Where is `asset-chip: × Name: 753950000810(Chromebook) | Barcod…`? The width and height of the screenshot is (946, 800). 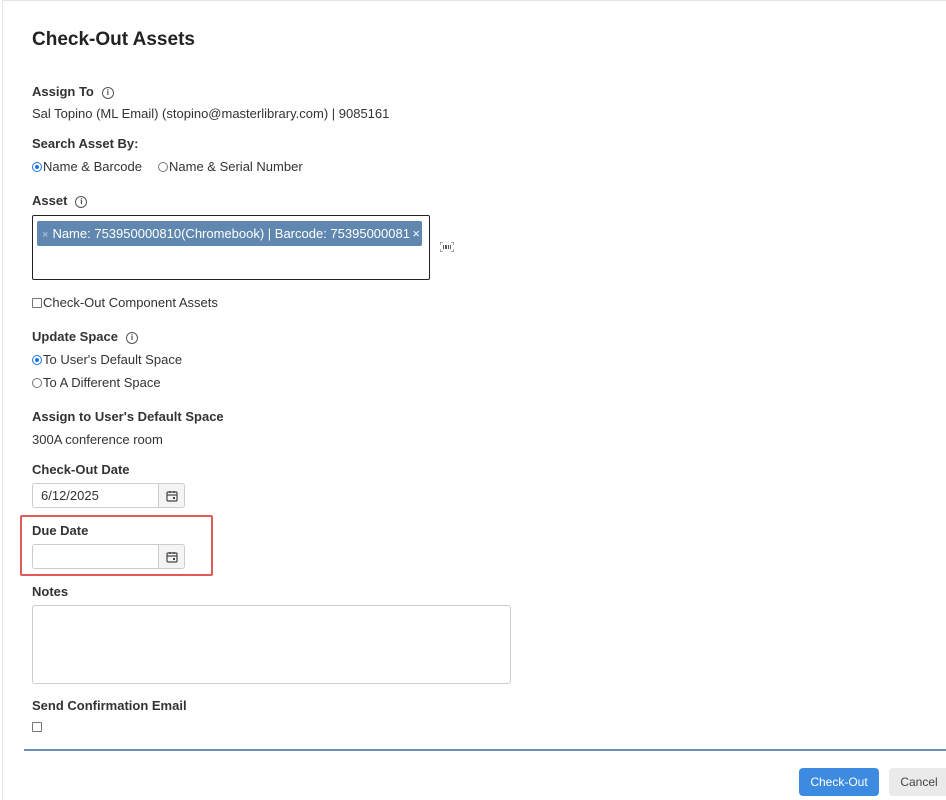
asset-chip: × Name: 753950000810(Chromebook) | Barcod… is located at coordinates (229, 233).